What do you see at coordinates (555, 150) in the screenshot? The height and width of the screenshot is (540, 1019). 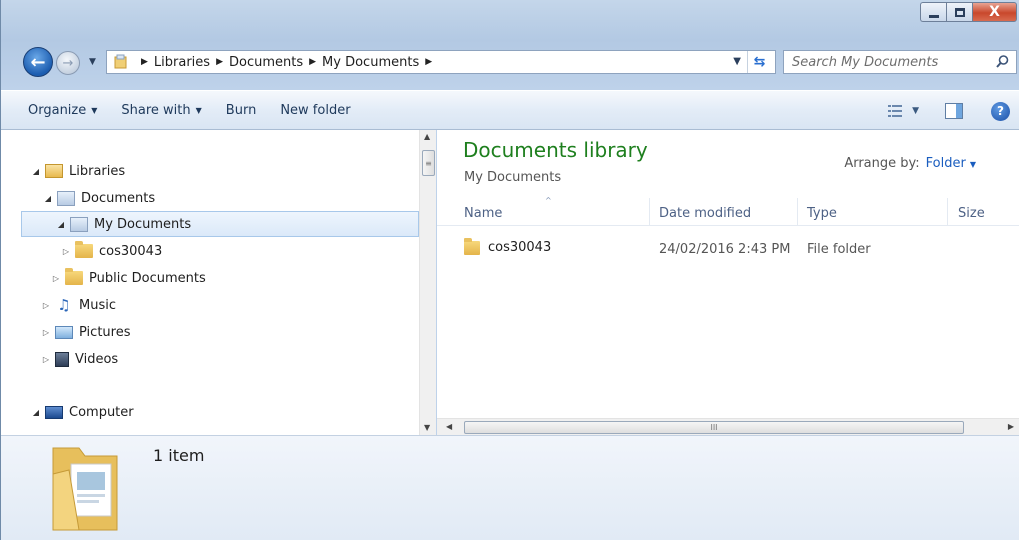 I see `library-title: Documents library` at bounding box center [555, 150].